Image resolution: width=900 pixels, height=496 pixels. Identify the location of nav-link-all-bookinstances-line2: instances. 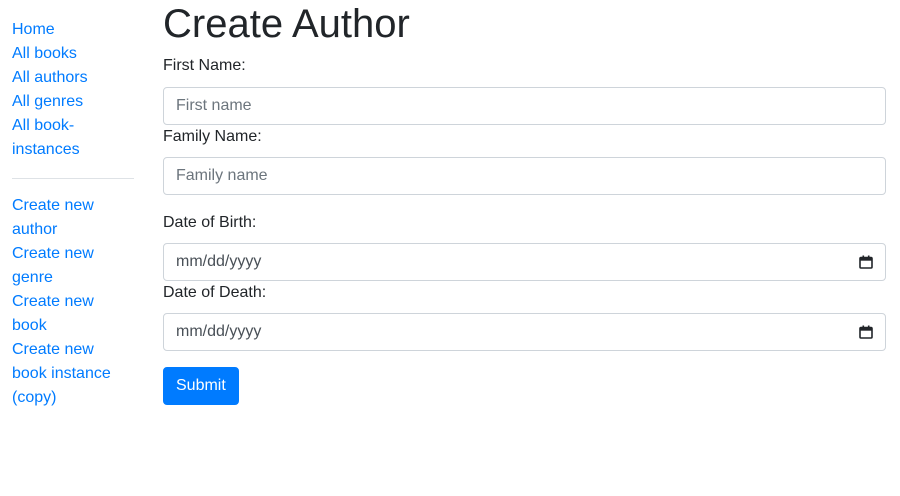
(46, 150).